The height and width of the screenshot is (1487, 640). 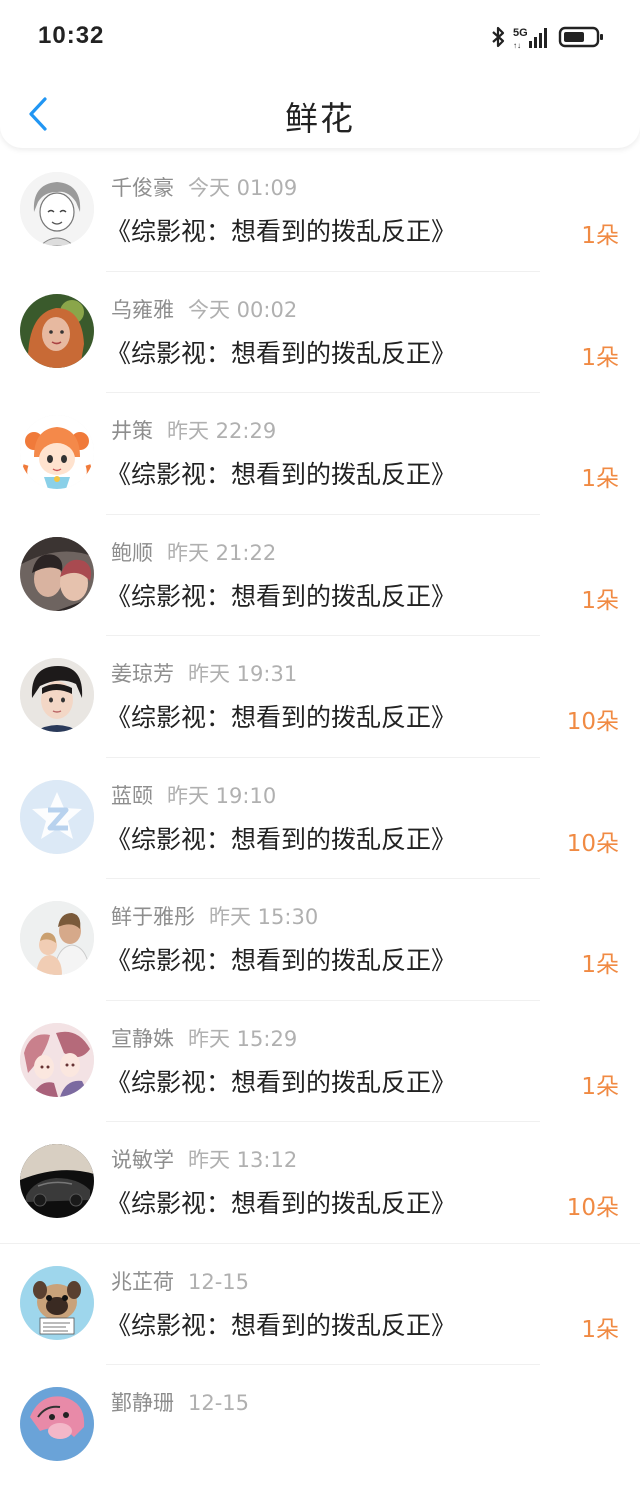 What do you see at coordinates (222, 795) in the screenshot?
I see `gift-time: 昨天 19:10` at bounding box center [222, 795].